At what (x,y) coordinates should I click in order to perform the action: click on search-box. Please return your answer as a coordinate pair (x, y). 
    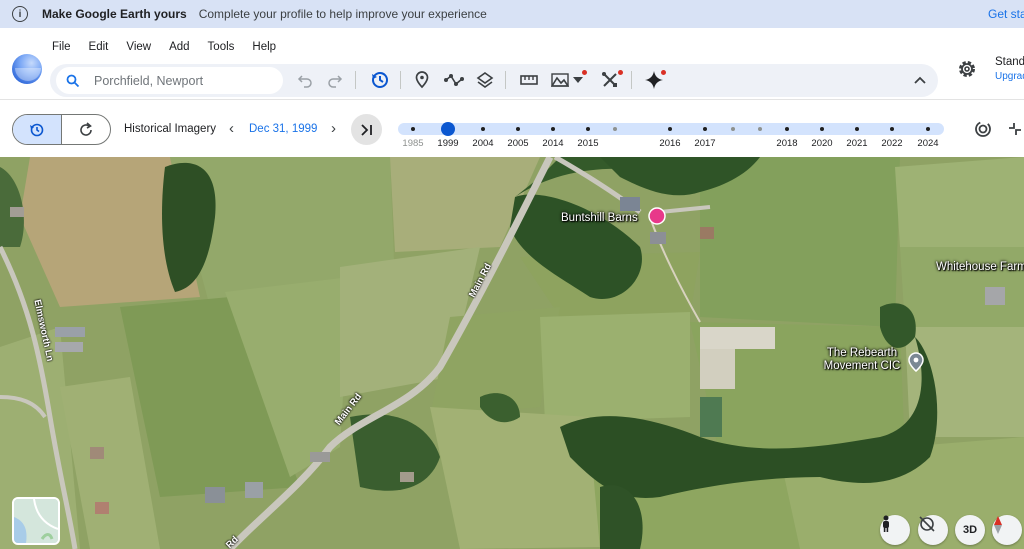
    Looking at the image, I should click on (169, 80).